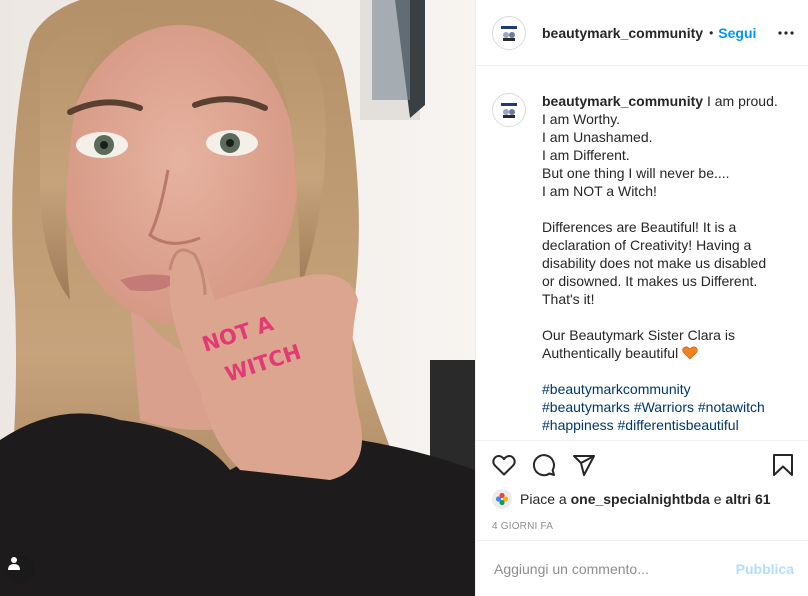 Image resolution: width=808 pixels, height=596 pixels. What do you see at coordinates (578, 425) in the screenshot?
I see `hashtag-link: #happiness` at bounding box center [578, 425].